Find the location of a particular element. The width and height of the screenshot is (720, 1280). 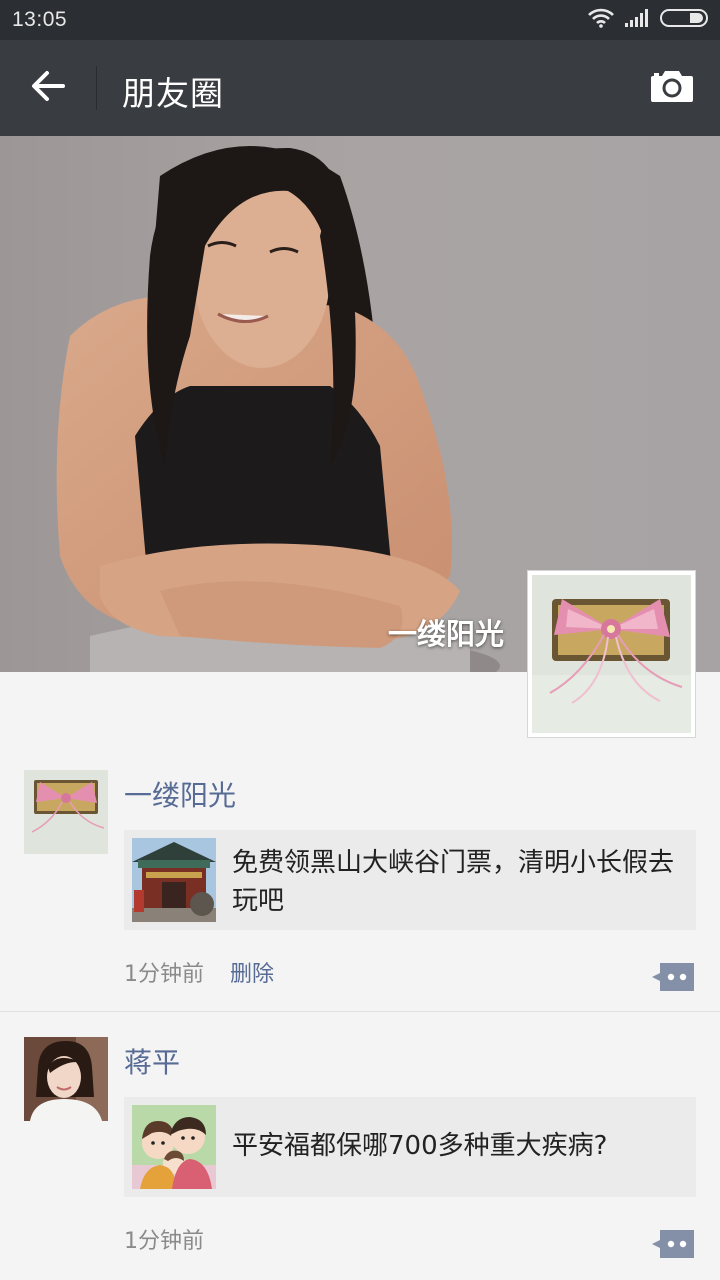

signal-icon is located at coordinates (637, 20).